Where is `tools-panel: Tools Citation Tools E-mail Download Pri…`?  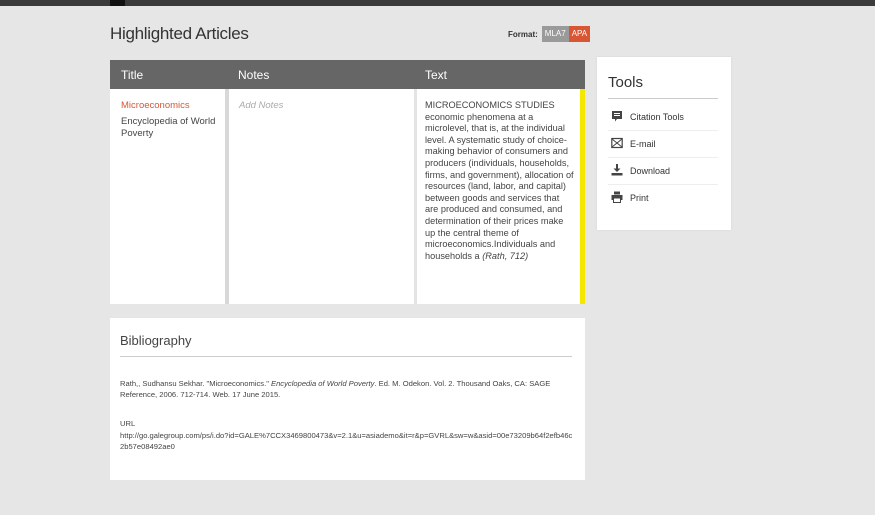
tools-panel: Tools Citation Tools E-mail Download Pri… is located at coordinates (664, 143).